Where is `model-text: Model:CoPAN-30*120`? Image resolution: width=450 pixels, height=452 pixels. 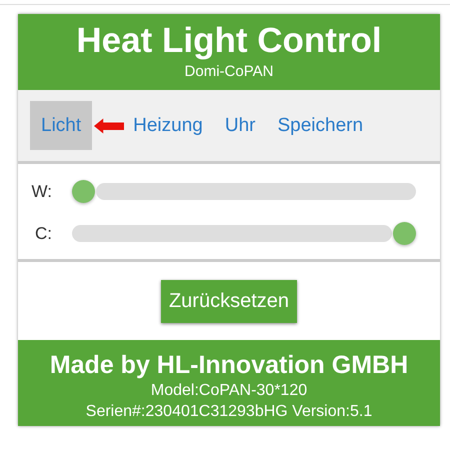
model-text: Model:CoPAN-30*120 is located at coordinates (229, 391).